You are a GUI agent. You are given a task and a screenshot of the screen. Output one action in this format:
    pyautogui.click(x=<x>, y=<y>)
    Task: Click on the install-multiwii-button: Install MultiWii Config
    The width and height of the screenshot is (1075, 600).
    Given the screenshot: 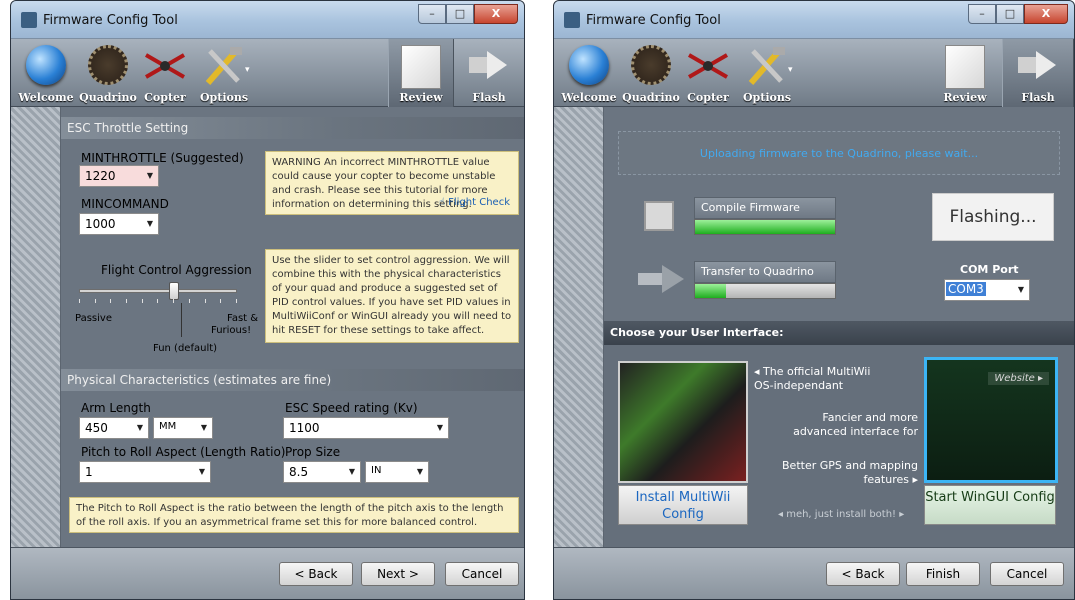 What is the action you would take?
    pyautogui.click(x=683, y=505)
    